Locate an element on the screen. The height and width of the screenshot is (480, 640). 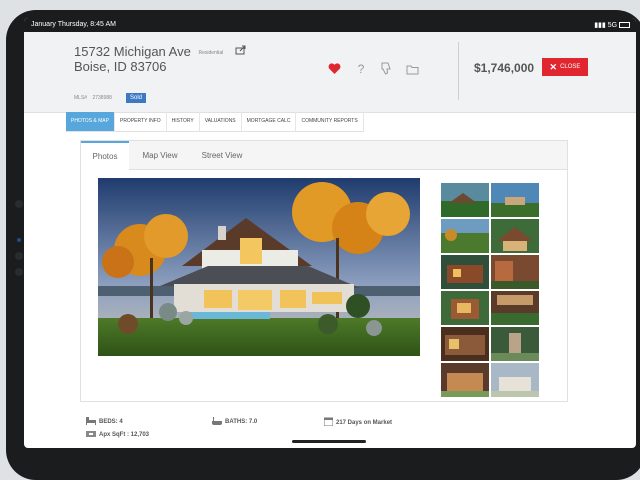
mls-number: 2738988 is located at coordinates (102, 98).